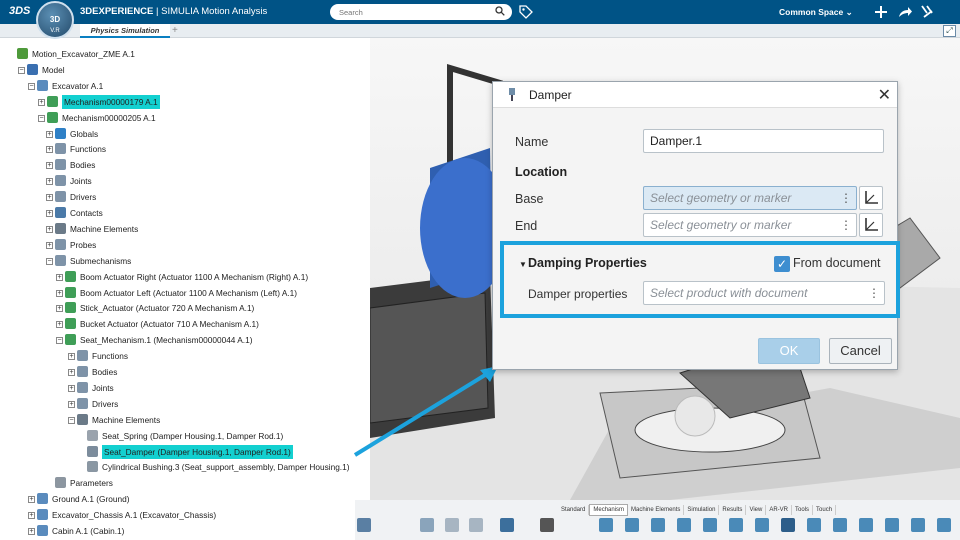  Describe the element at coordinates (19, 11) in the screenshot. I see `brand-logo: 3DS` at that location.